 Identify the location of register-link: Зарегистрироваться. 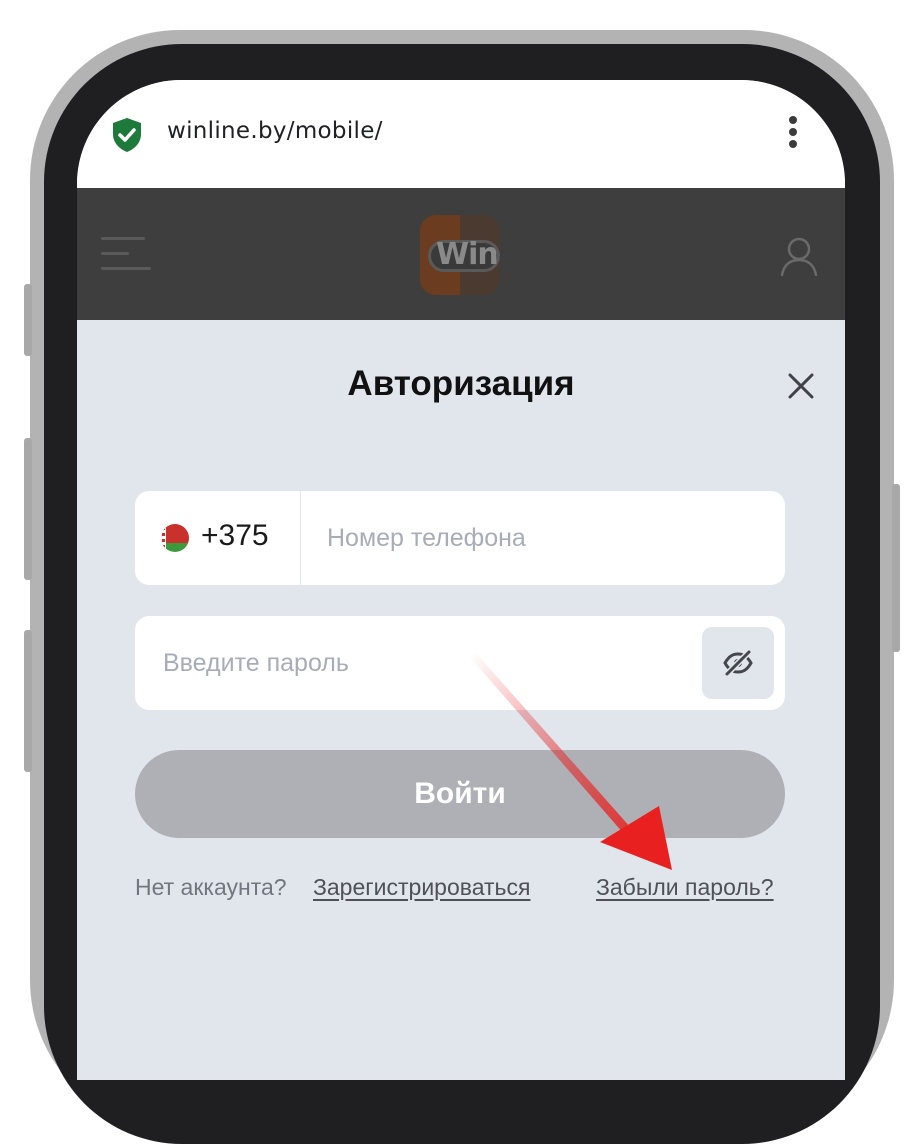
(421, 887).